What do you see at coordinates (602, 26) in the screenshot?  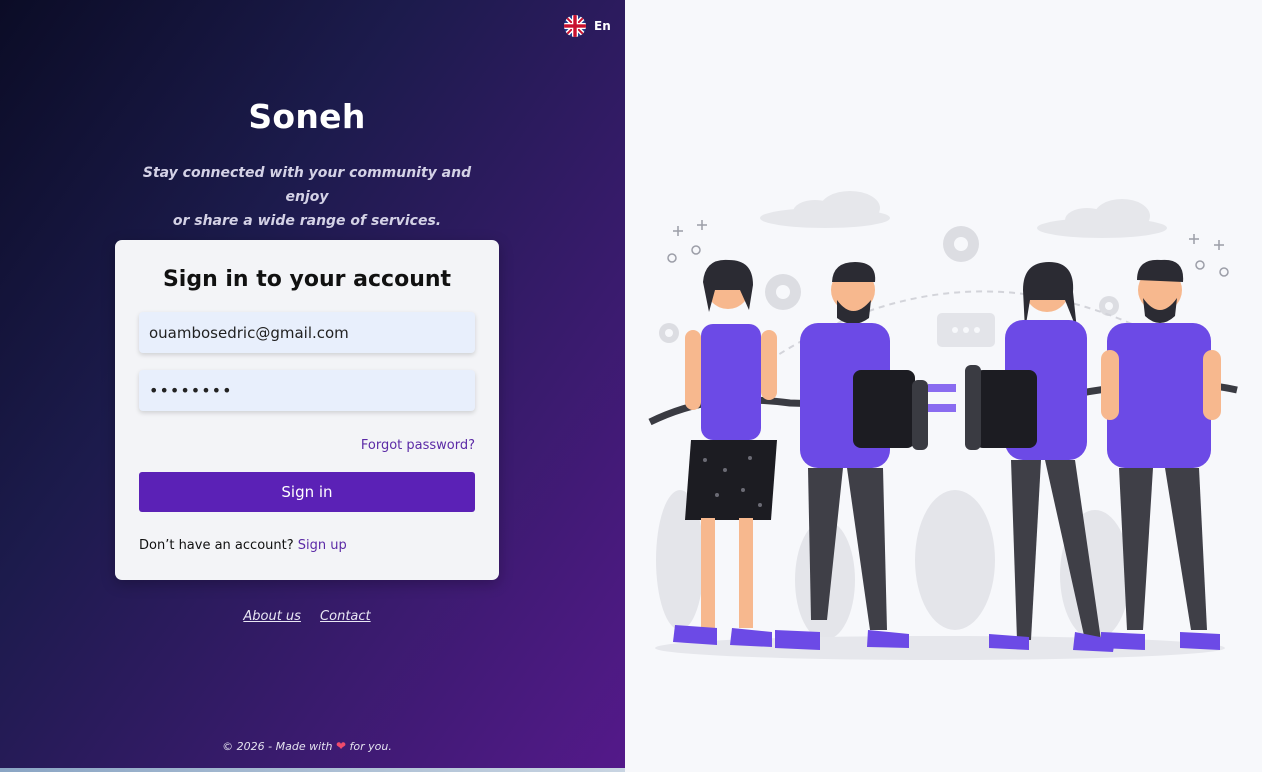 I see `language-label: En` at bounding box center [602, 26].